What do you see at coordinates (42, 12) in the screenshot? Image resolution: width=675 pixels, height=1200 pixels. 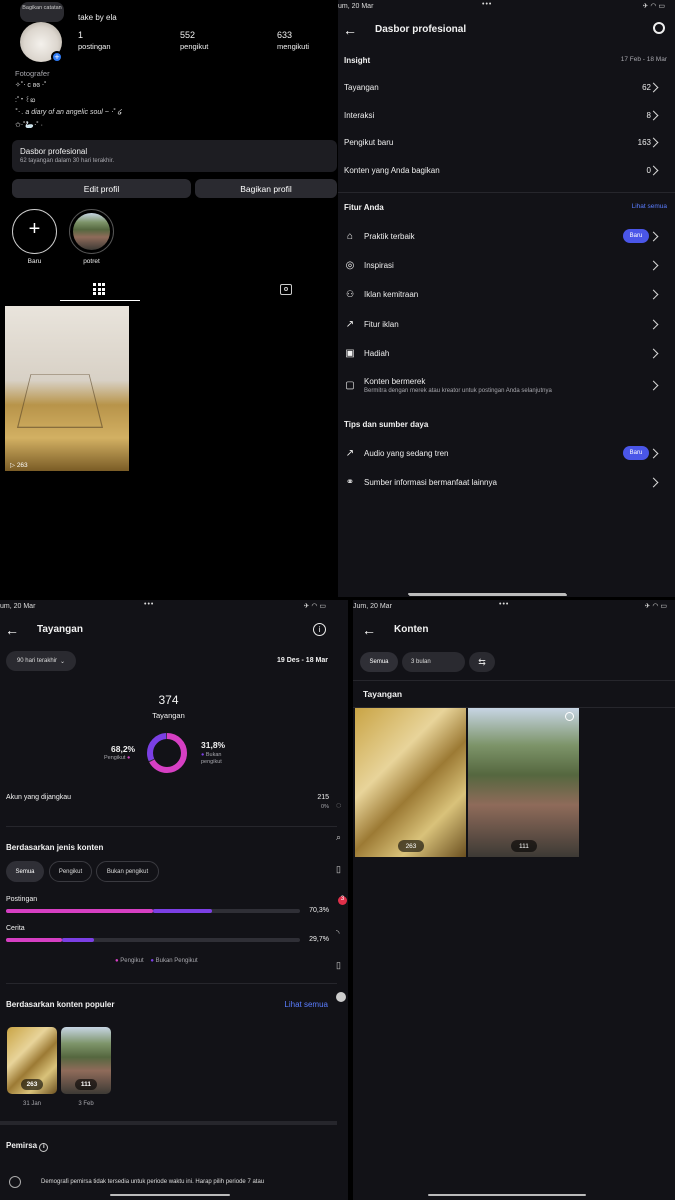 I see `note-bubble: Bagikan catatan` at bounding box center [42, 12].